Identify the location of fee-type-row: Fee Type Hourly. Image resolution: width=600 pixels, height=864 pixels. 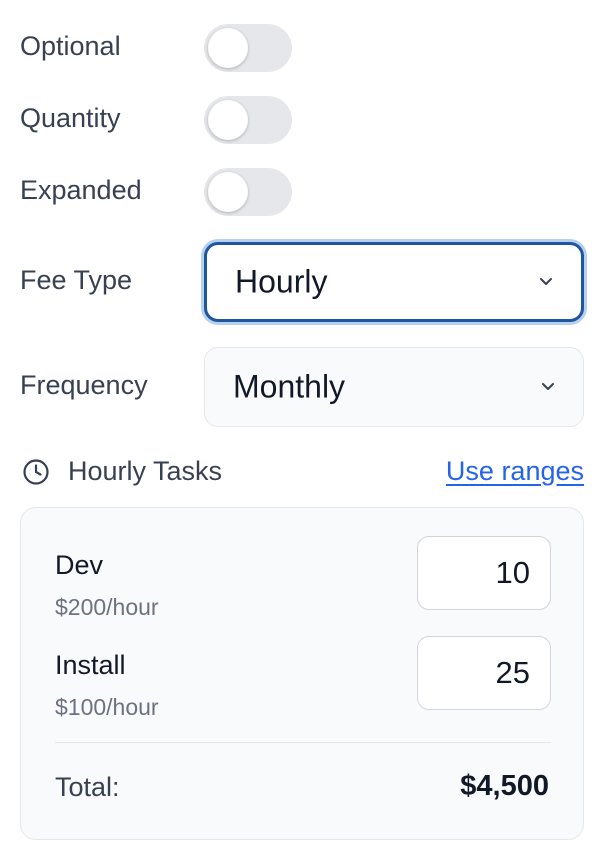
(302, 282).